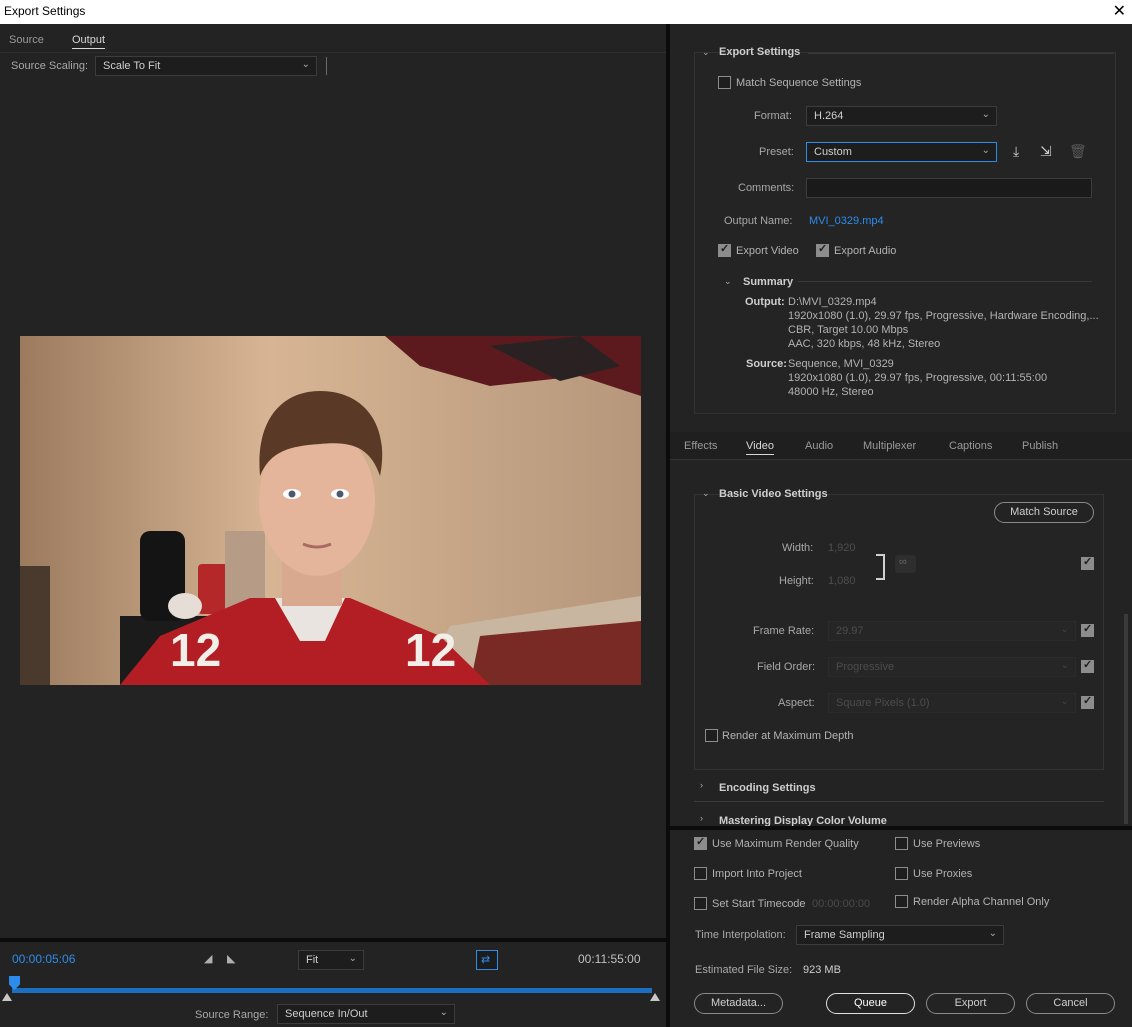 Image resolution: width=1132 pixels, height=1027 pixels. Describe the element at coordinates (744, 970) in the screenshot. I see `estimated-size-label: Estimated File Size:` at that location.